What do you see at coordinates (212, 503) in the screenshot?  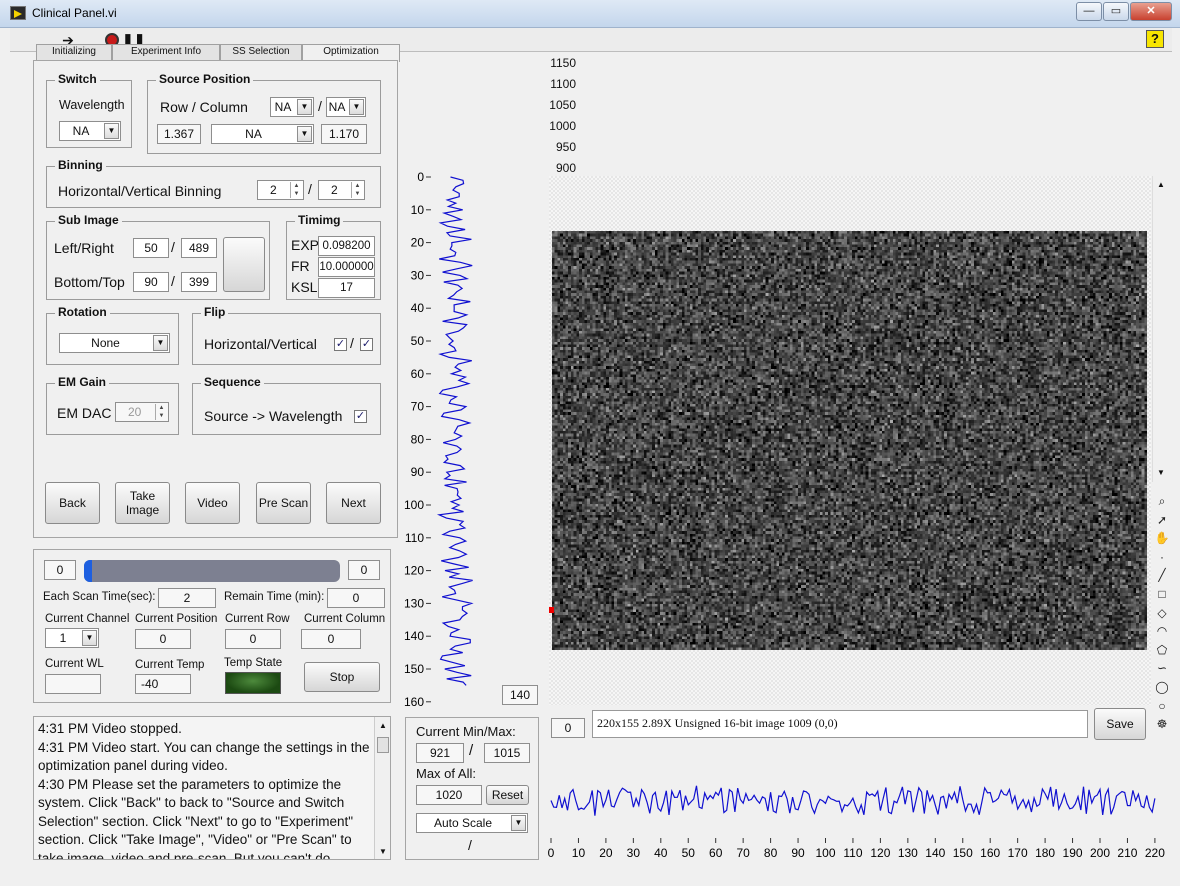 I see `video-button: Video` at bounding box center [212, 503].